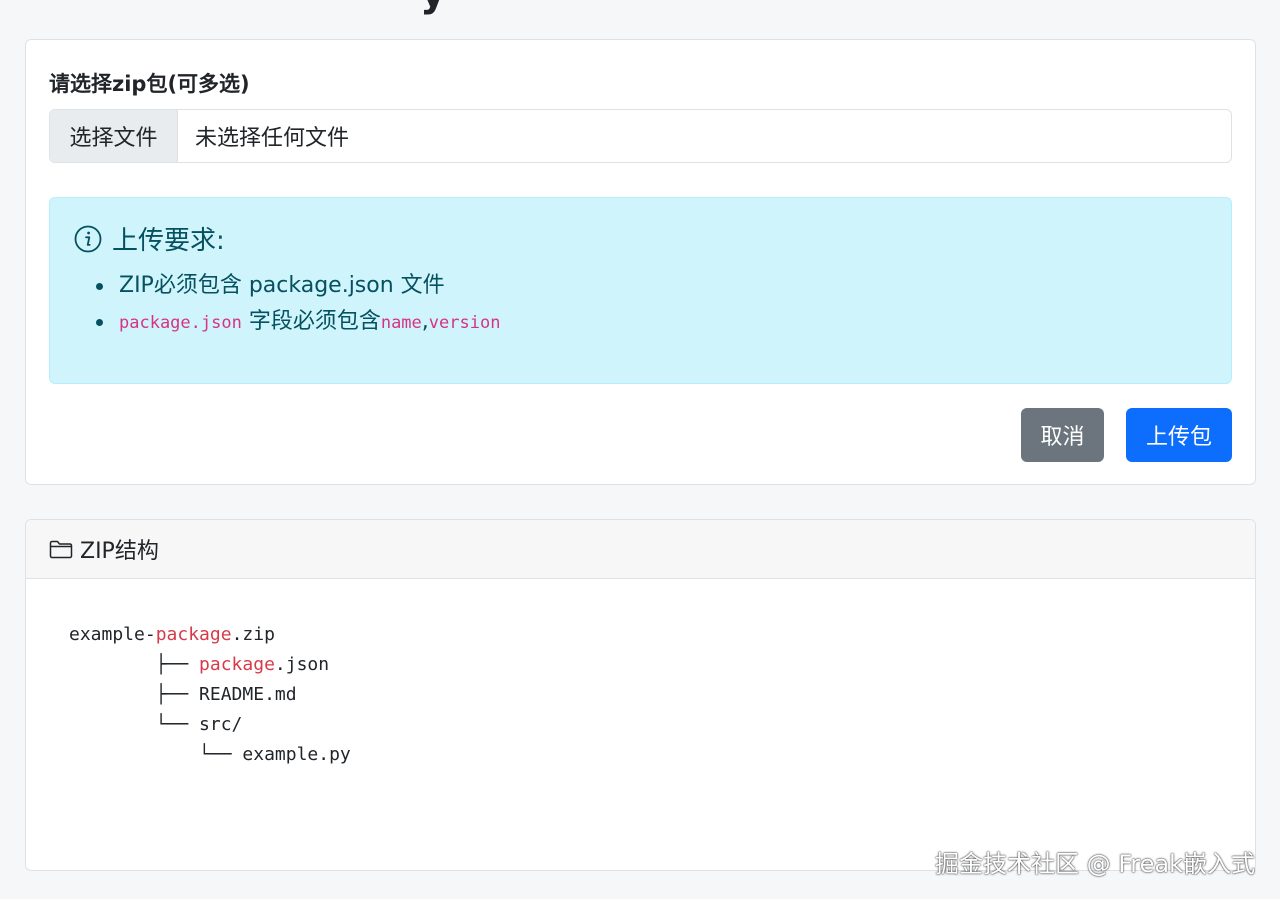 The height and width of the screenshot is (899, 1280). What do you see at coordinates (302, 664) in the screenshot?
I see `tree-text: .json` at bounding box center [302, 664].